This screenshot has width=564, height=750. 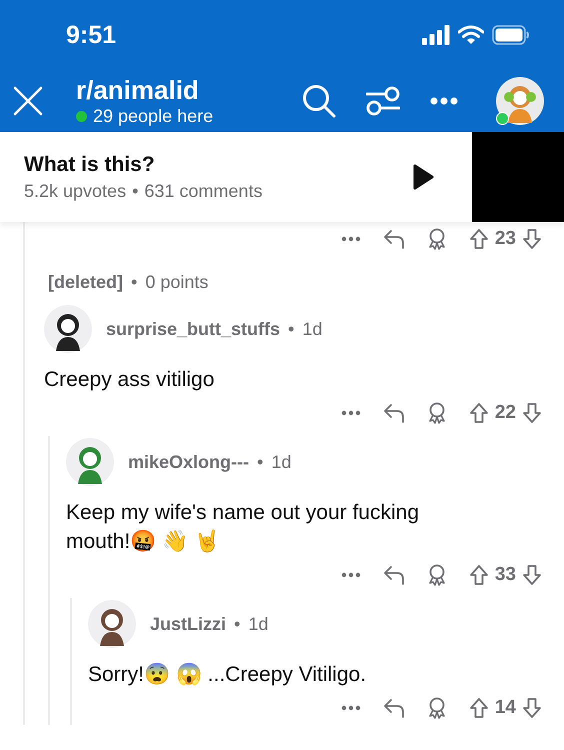 What do you see at coordinates (505, 708) in the screenshot?
I see `vote-score: 14` at bounding box center [505, 708].